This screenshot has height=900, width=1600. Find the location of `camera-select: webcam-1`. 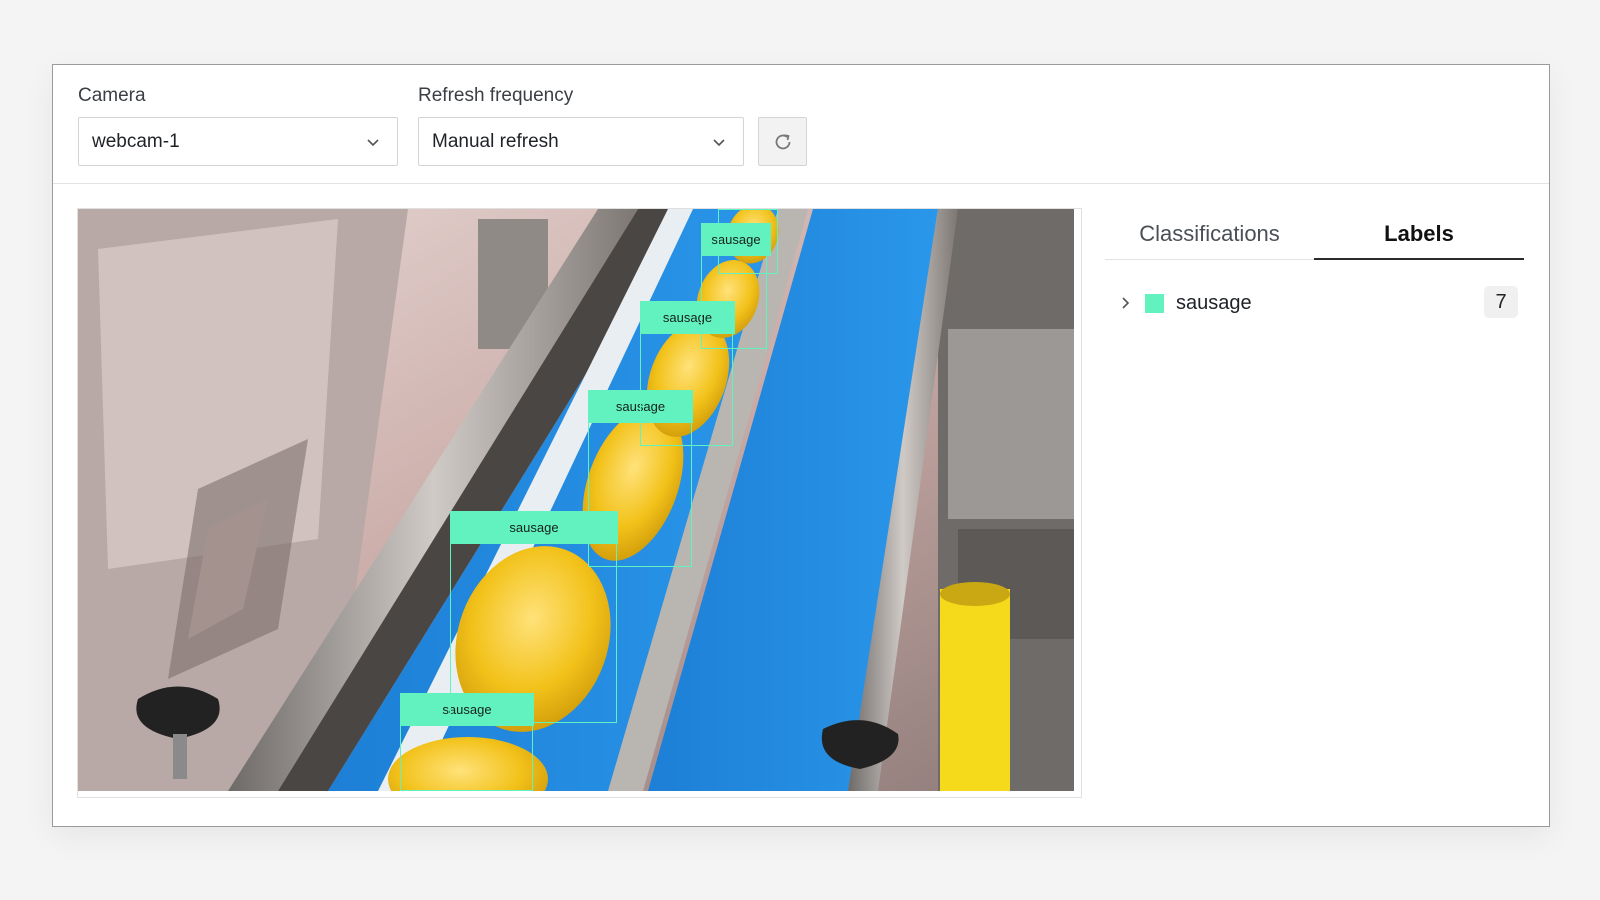

camera-select: webcam-1 is located at coordinates (238, 141).